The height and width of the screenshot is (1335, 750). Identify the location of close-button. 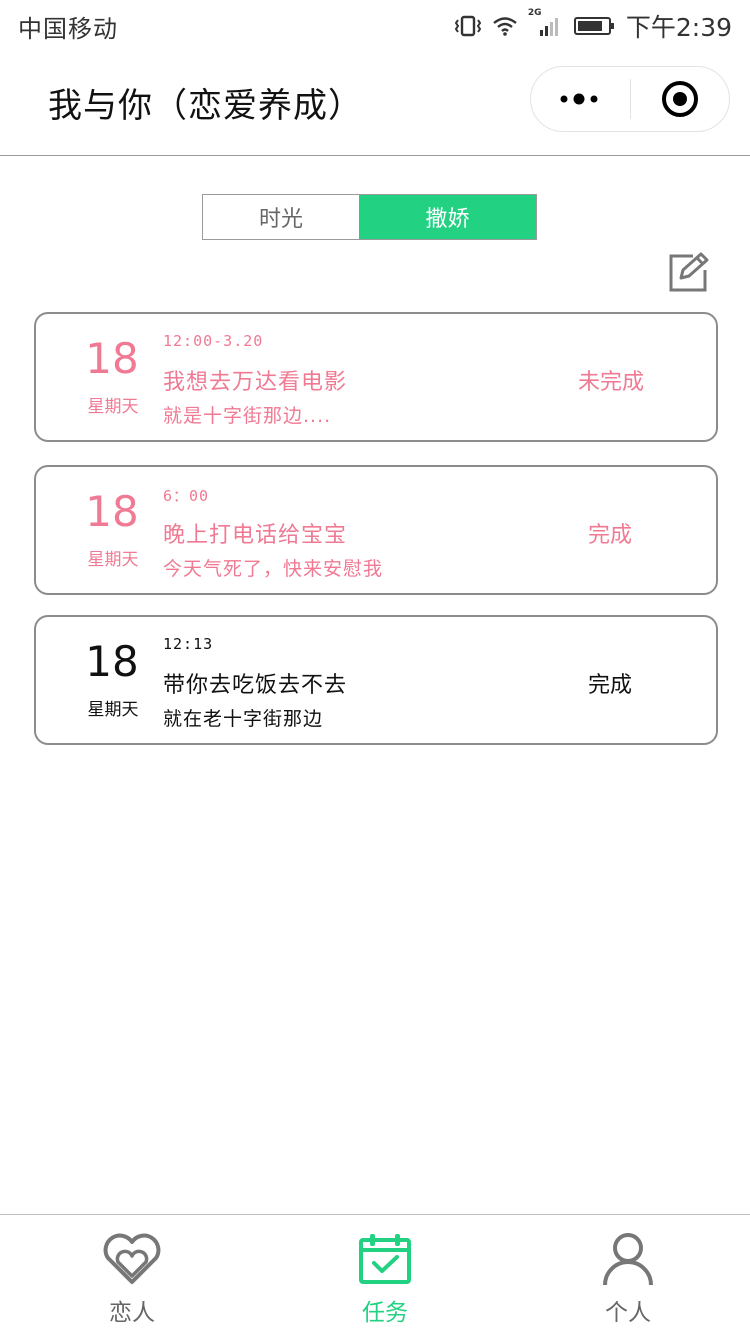
(679, 99).